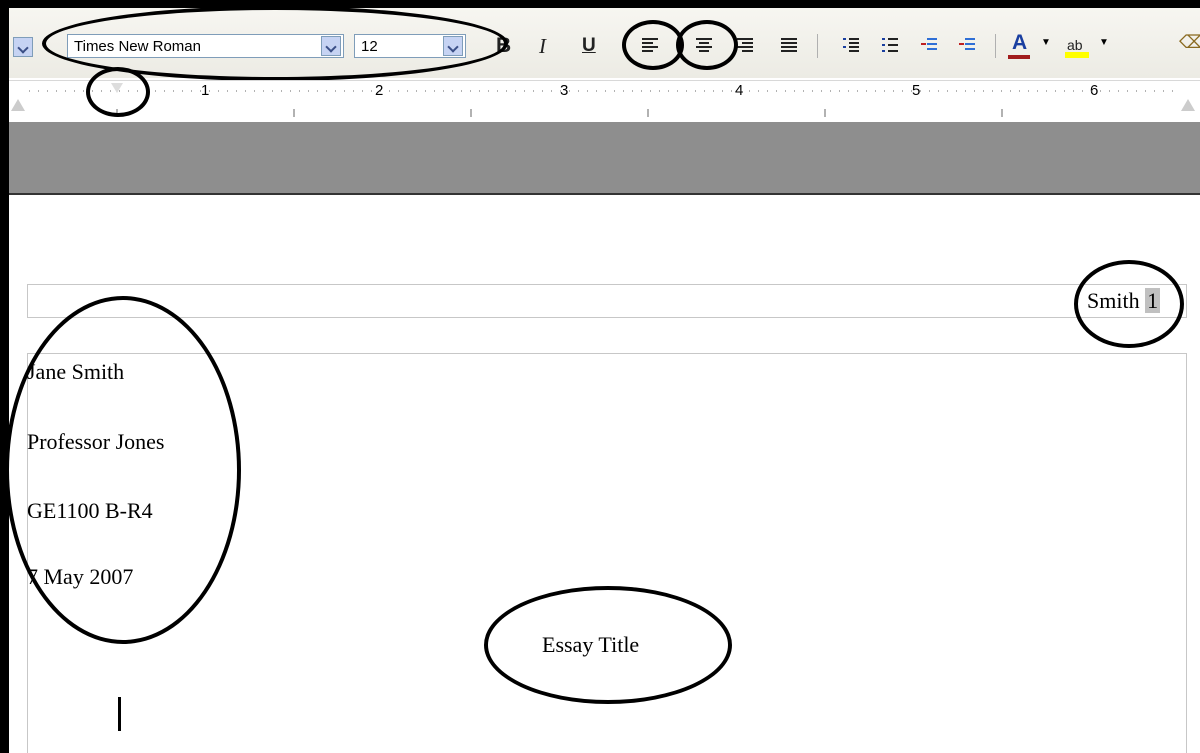 Image resolution: width=1200 pixels, height=753 pixels. What do you see at coordinates (745, 46) in the screenshot?
I see `align-right-icon` at bounding box center [745, 46].